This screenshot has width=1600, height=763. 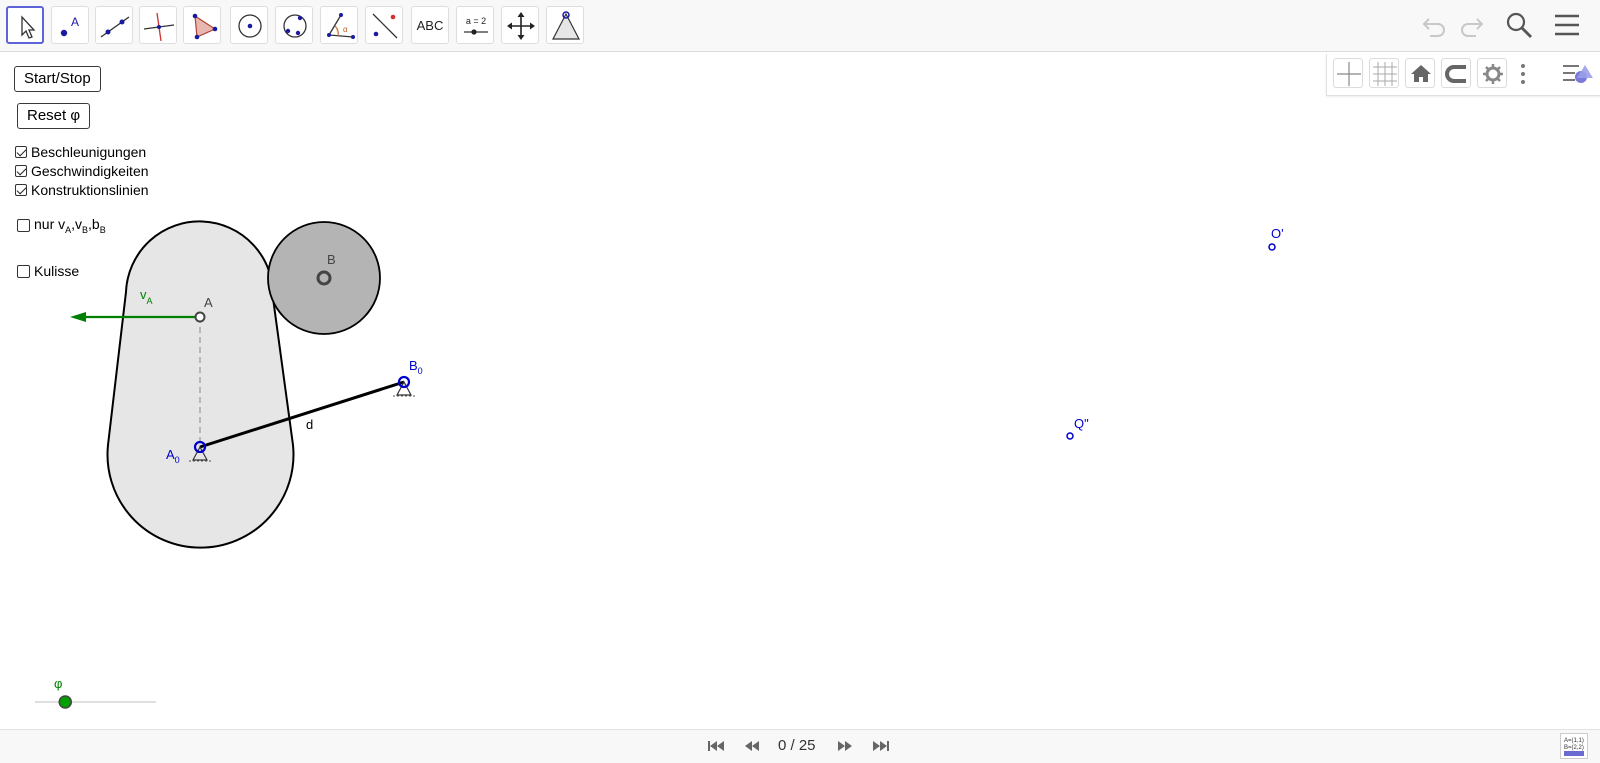 What do you see at coordinates (1578, 75) in the screenshot?
I see `view-menu-icon` at bounding box center [1578, 75].